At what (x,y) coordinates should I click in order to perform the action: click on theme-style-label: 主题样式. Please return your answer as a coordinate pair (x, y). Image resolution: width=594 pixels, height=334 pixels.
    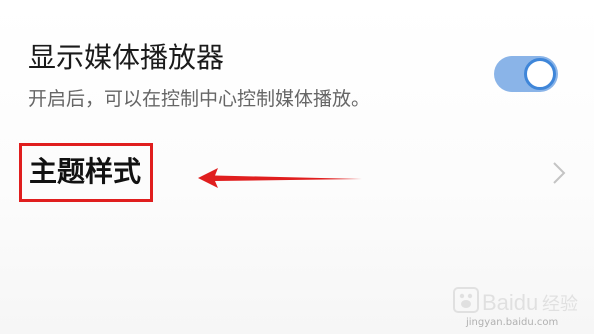
    Looking at the image, I should click on (85, 171).